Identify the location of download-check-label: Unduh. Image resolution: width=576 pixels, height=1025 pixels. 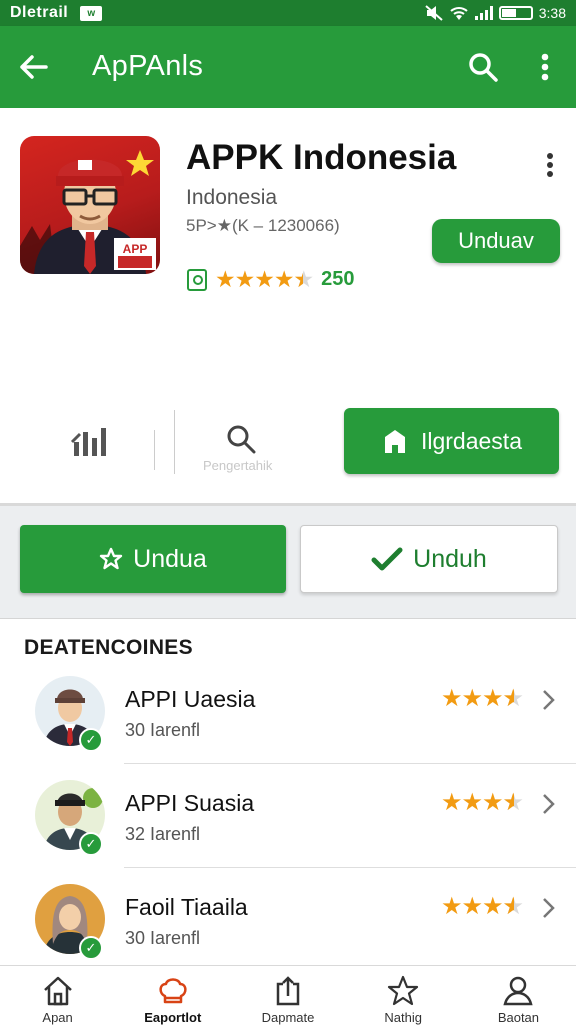
(450, 558).